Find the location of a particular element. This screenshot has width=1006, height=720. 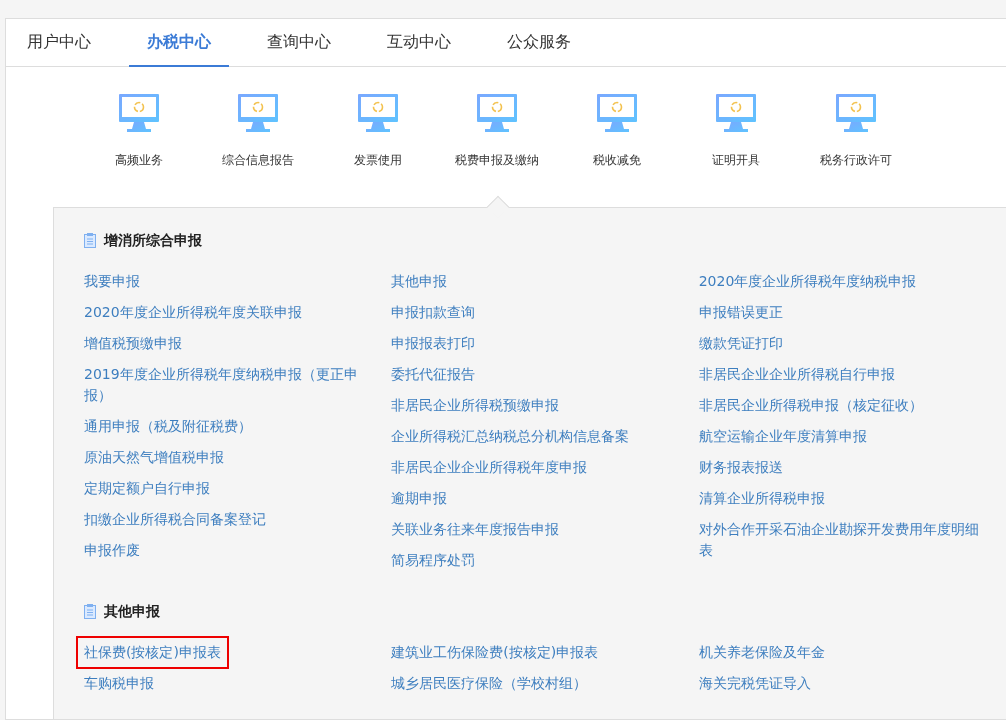

category-button: 证明开具 is located at coordinates (736, 150).